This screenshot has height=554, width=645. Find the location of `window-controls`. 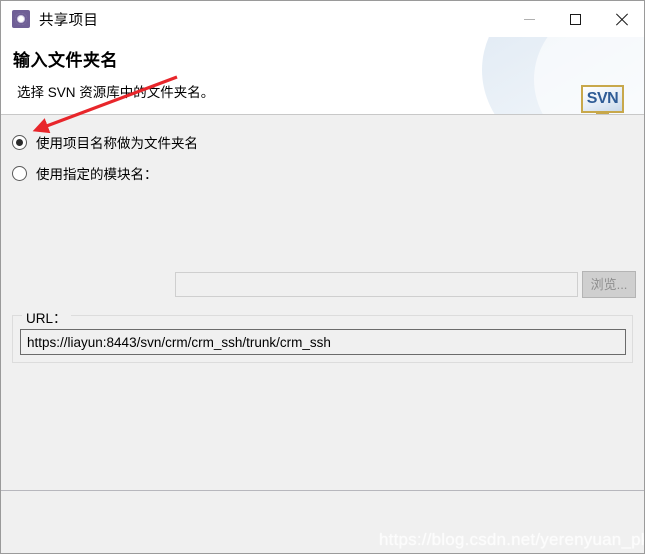

window-controls is located at coordinates (575, 19).